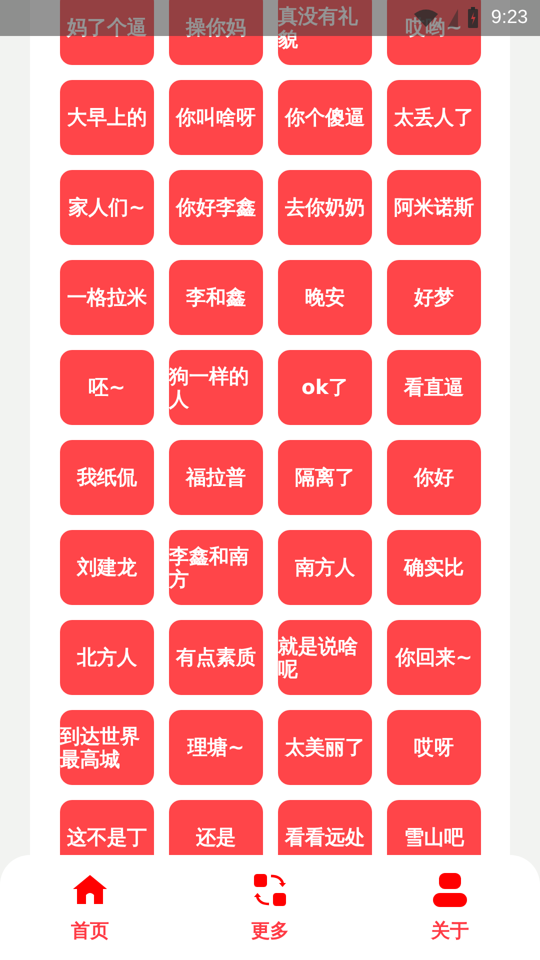 The height and width of the screenshot is (960, 540). Describe the element at coordinates (107, 32) in the screenshot. I see `sound-button: 妈了个逼` at that location.